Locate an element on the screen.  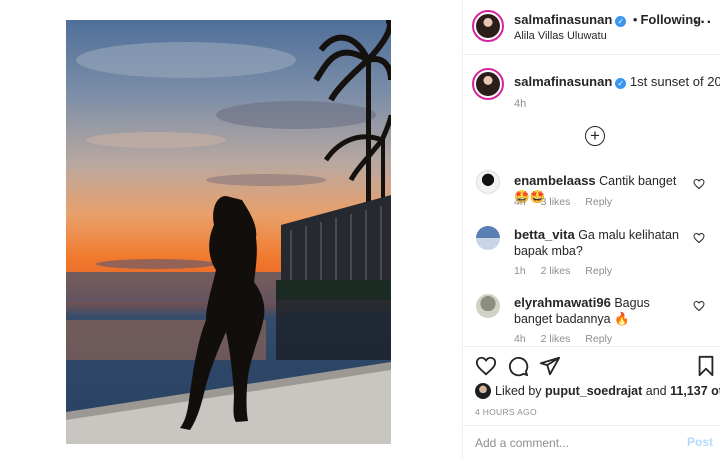
caption-avatar is located at coordinates (488, 84).